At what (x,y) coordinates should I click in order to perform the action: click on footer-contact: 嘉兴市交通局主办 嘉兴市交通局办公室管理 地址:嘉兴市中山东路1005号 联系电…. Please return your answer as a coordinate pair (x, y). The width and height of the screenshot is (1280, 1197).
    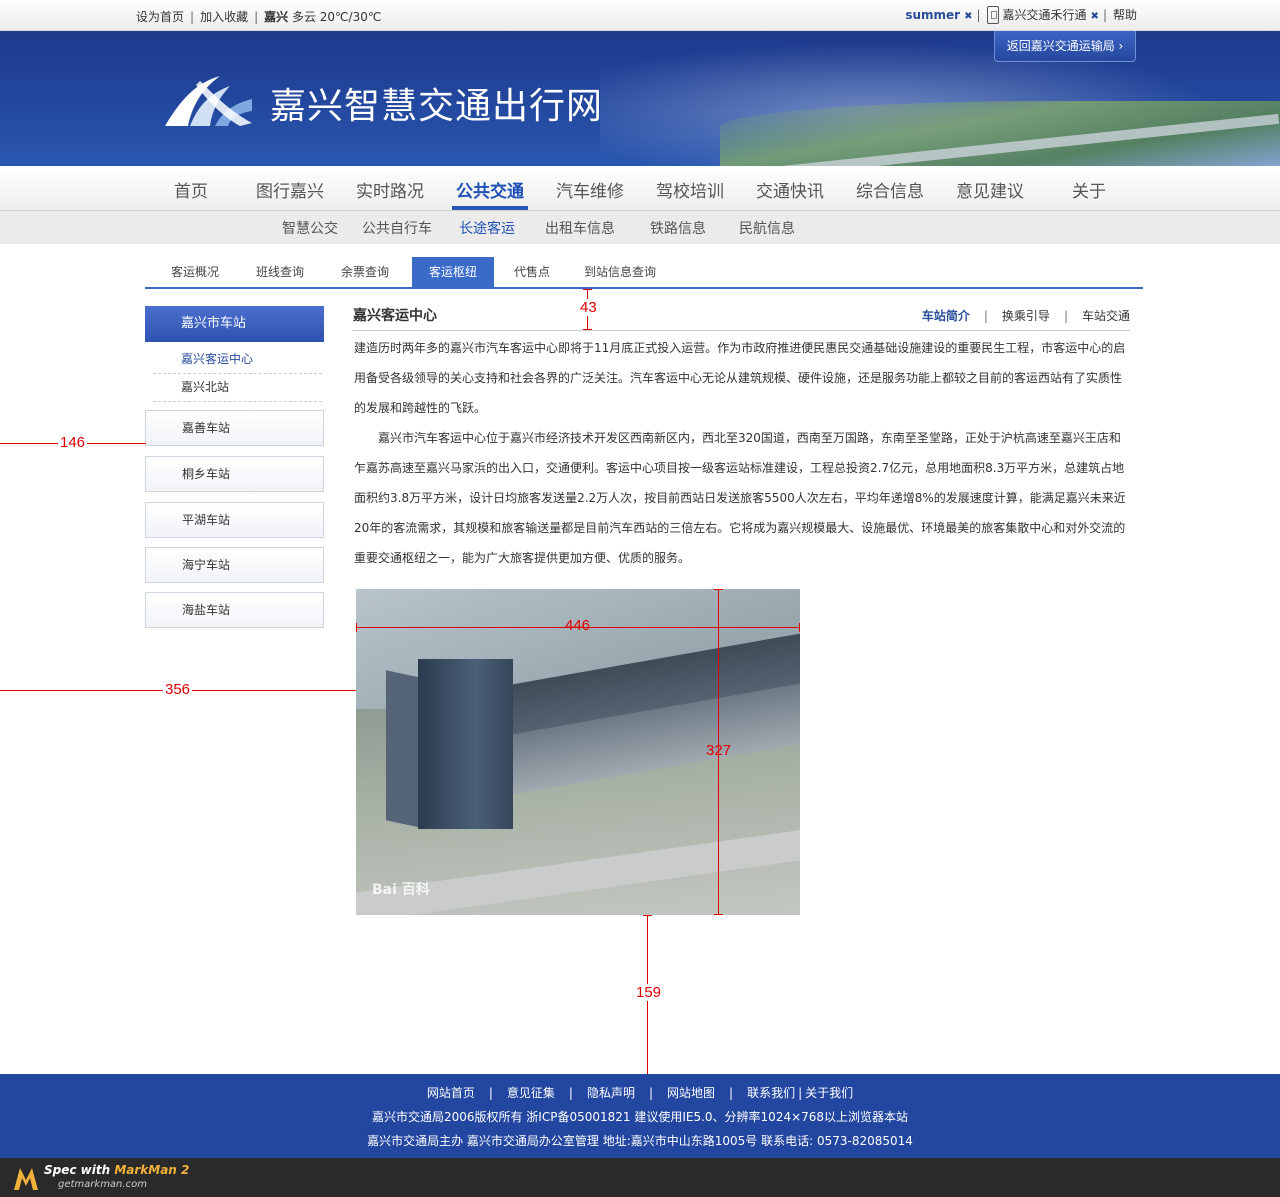
    Looking at the image, I should click on (640, 1141).